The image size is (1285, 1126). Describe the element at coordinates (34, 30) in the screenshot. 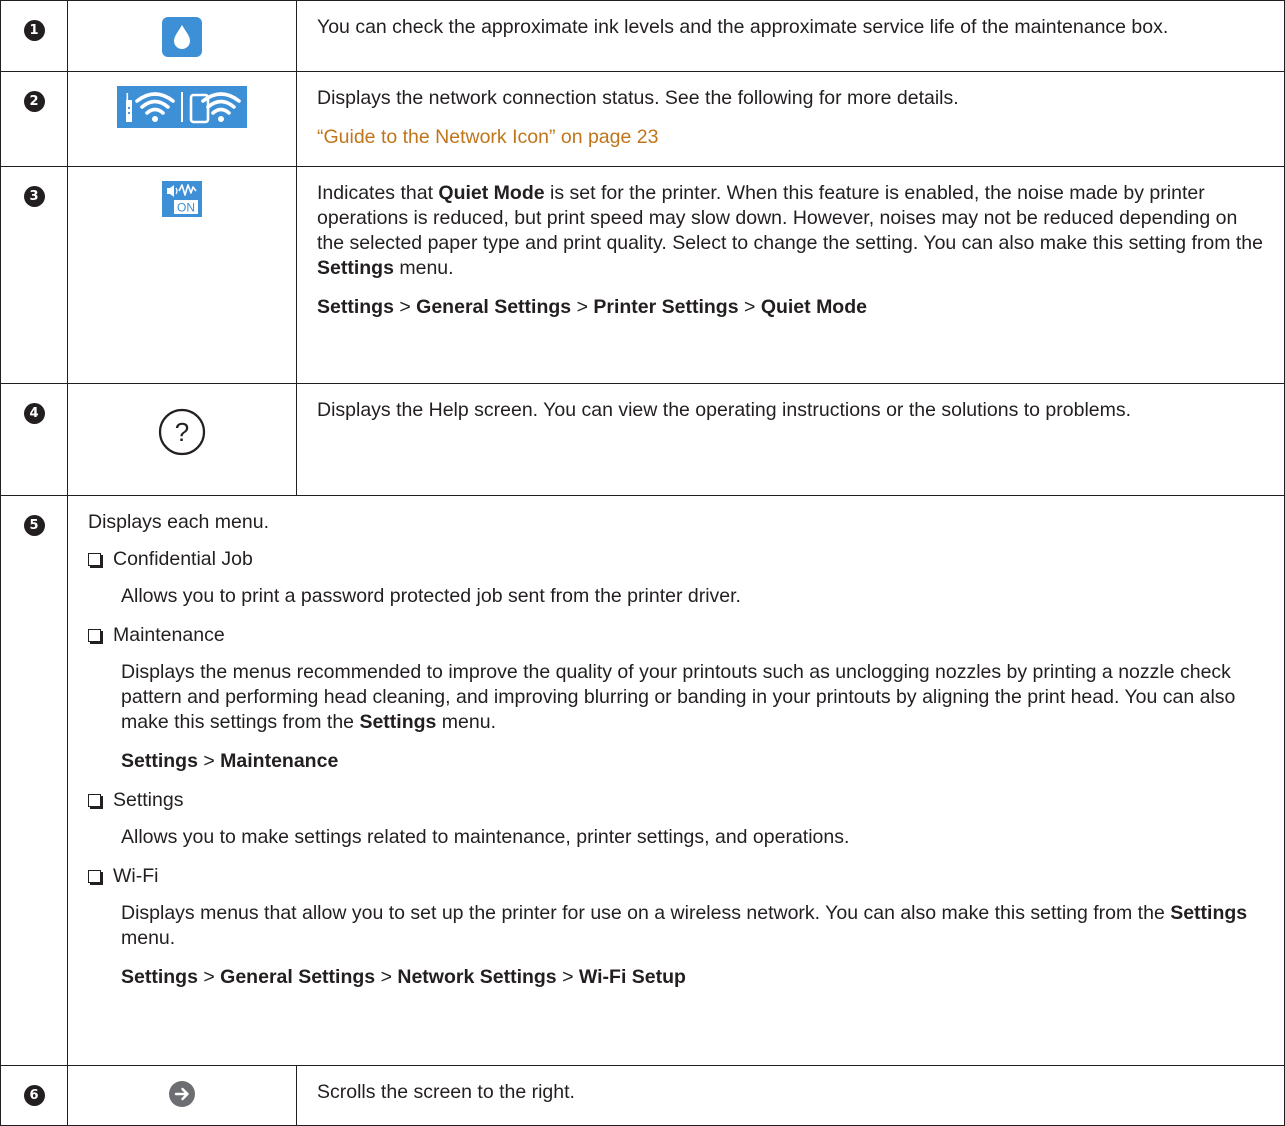

I see `callout-number: 1` at that location.